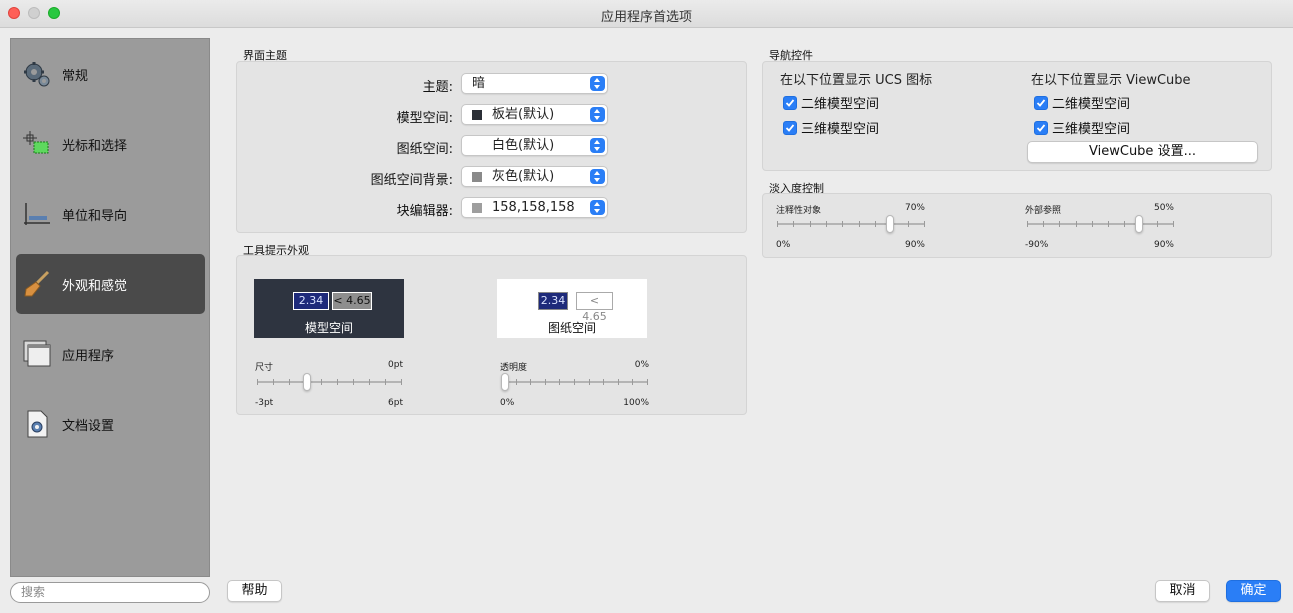  Describe the element at coordinates (110, 424) in the screenshot. I see `sidebar-item-document-settings: 文档设置` at that location.